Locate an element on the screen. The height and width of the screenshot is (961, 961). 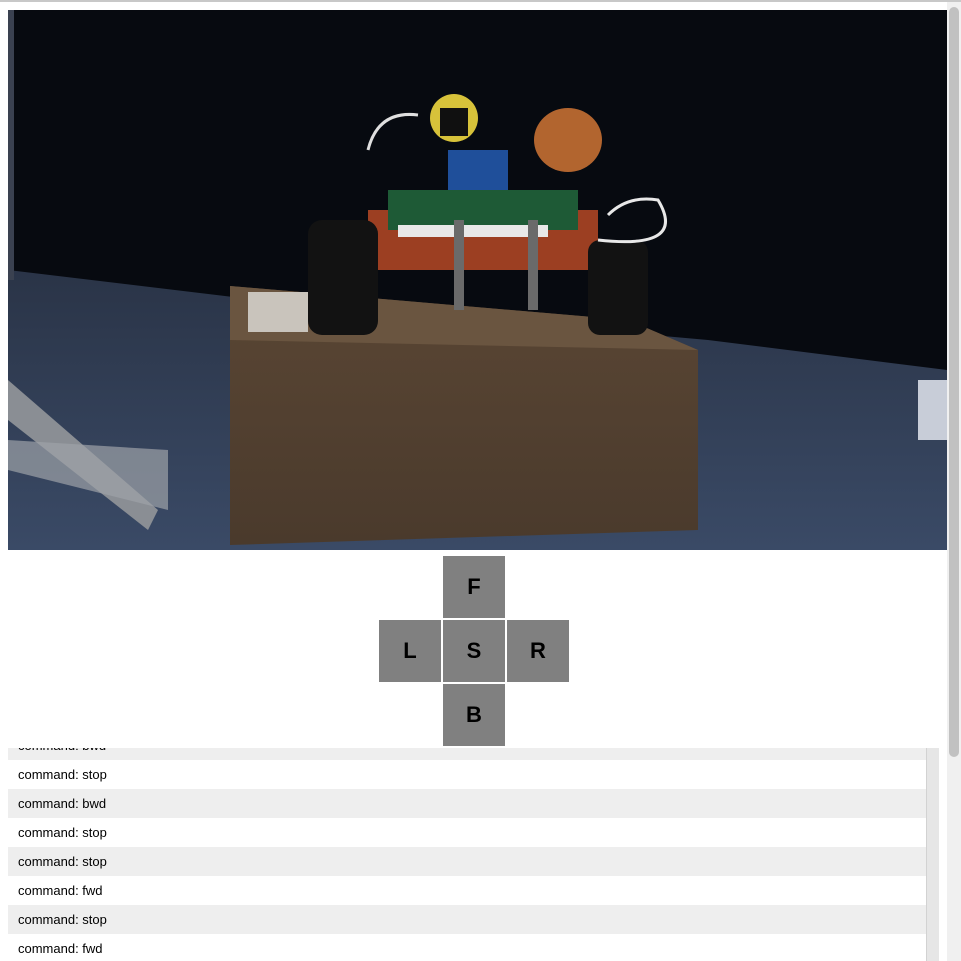
right-button: R is located at coordinates (538, 651).